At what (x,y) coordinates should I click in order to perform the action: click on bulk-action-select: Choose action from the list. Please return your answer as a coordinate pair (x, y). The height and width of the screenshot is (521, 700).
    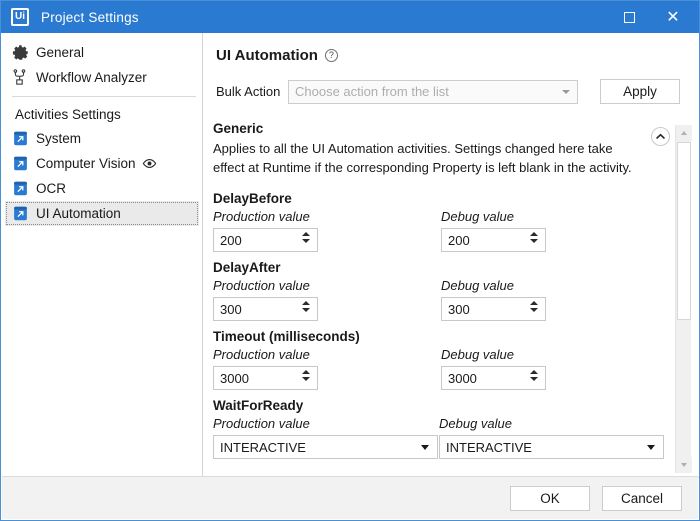
    Looking at the image, I should click on (433, 91).